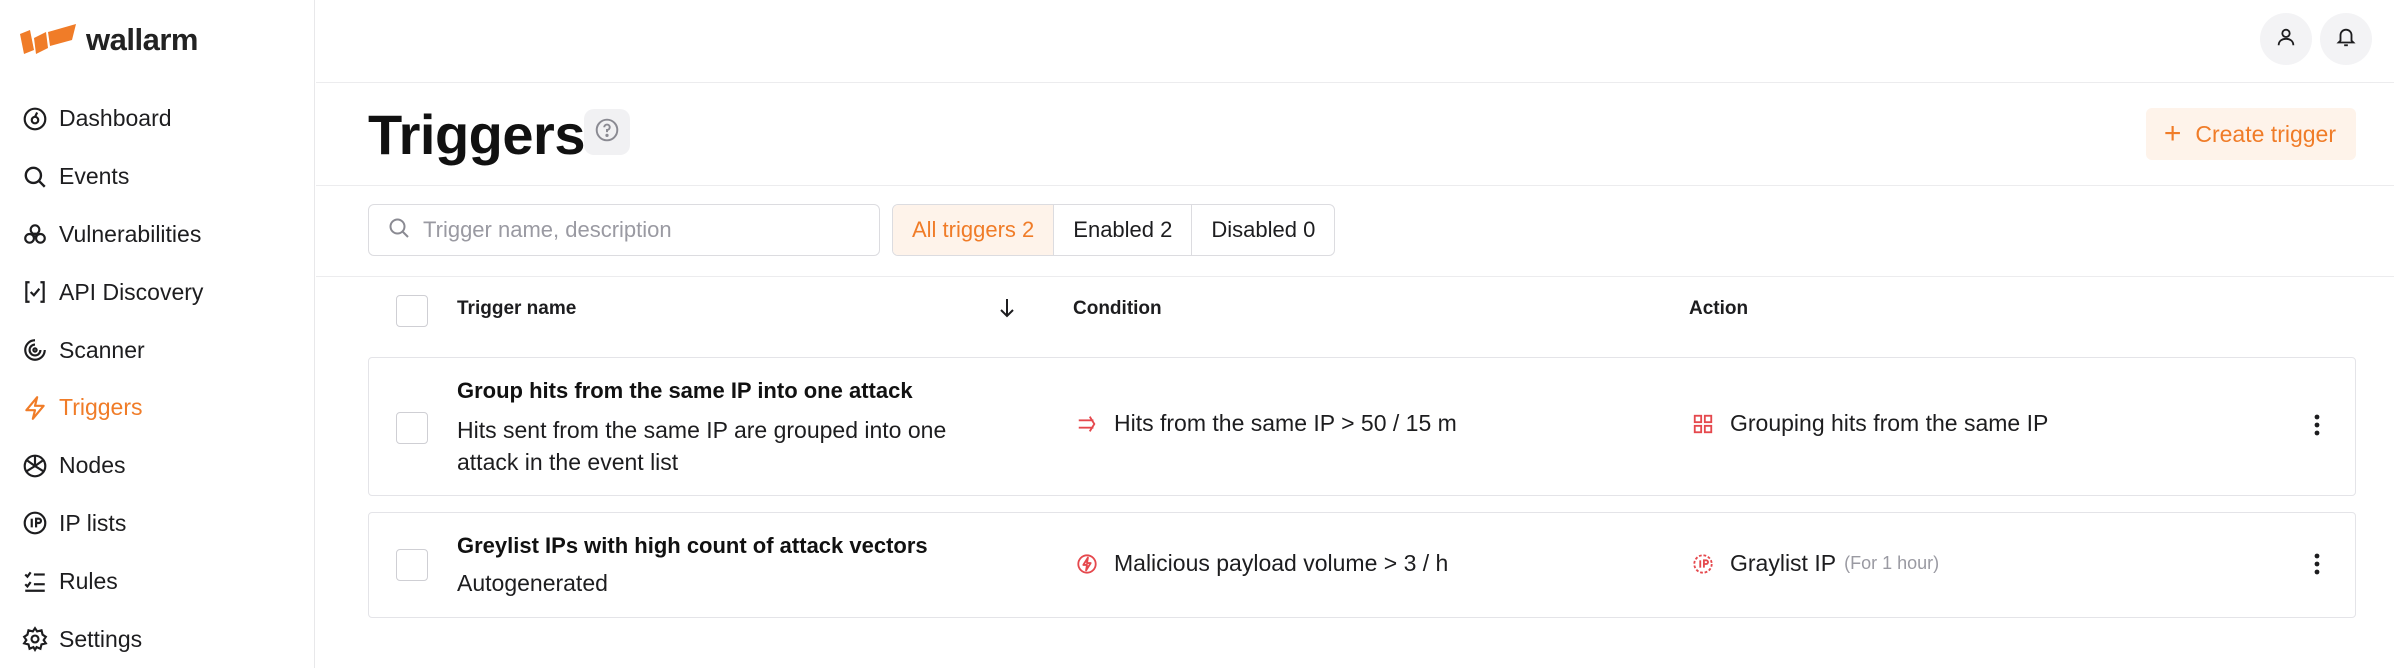  I want to click on search-input: Trigger name, description, so click(624, 230).